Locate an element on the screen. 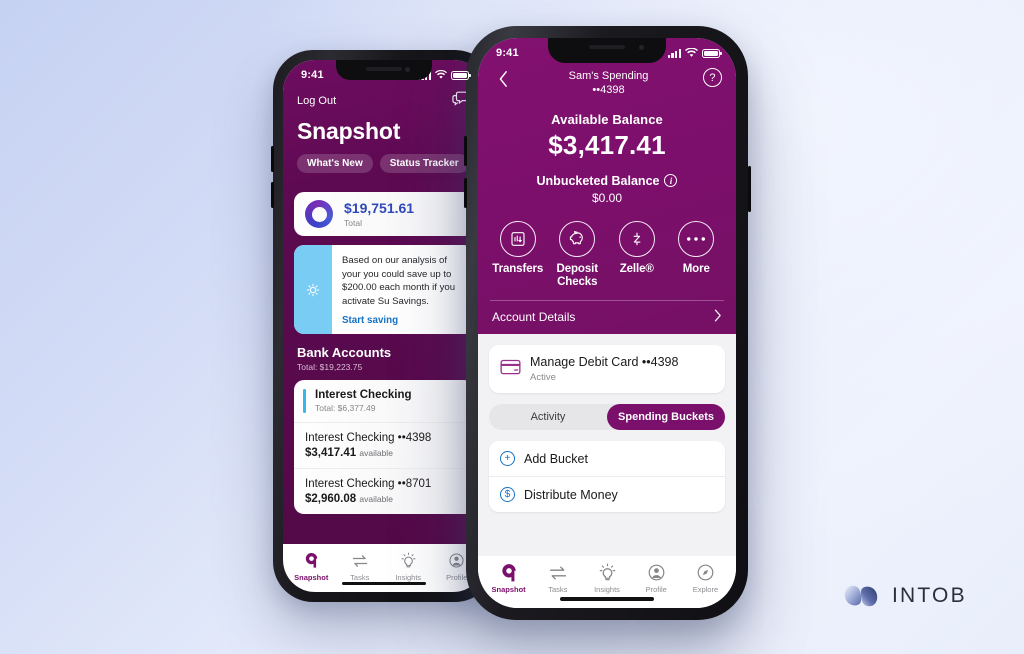 This screenshot has height=654, width=1024. action-zelle: Zelle® is located at coordinates (637, 254).